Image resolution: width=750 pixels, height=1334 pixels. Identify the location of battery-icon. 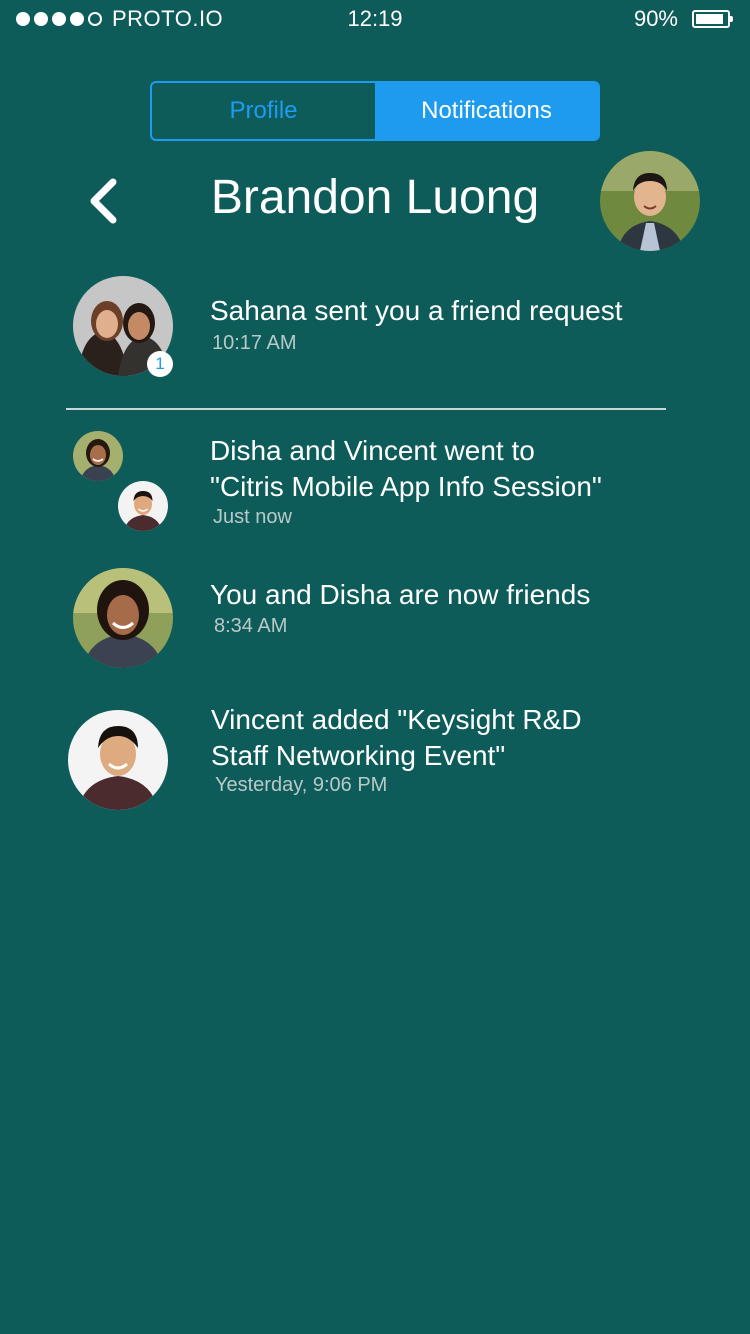
(712, 19).